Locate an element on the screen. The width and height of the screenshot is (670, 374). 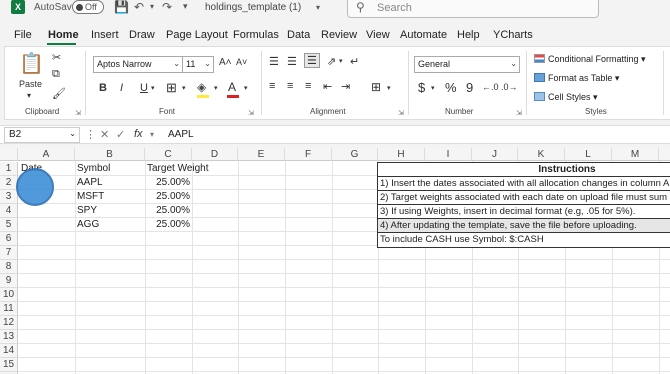
search-box: ⚲ Search is located at coordinates (473, 9).